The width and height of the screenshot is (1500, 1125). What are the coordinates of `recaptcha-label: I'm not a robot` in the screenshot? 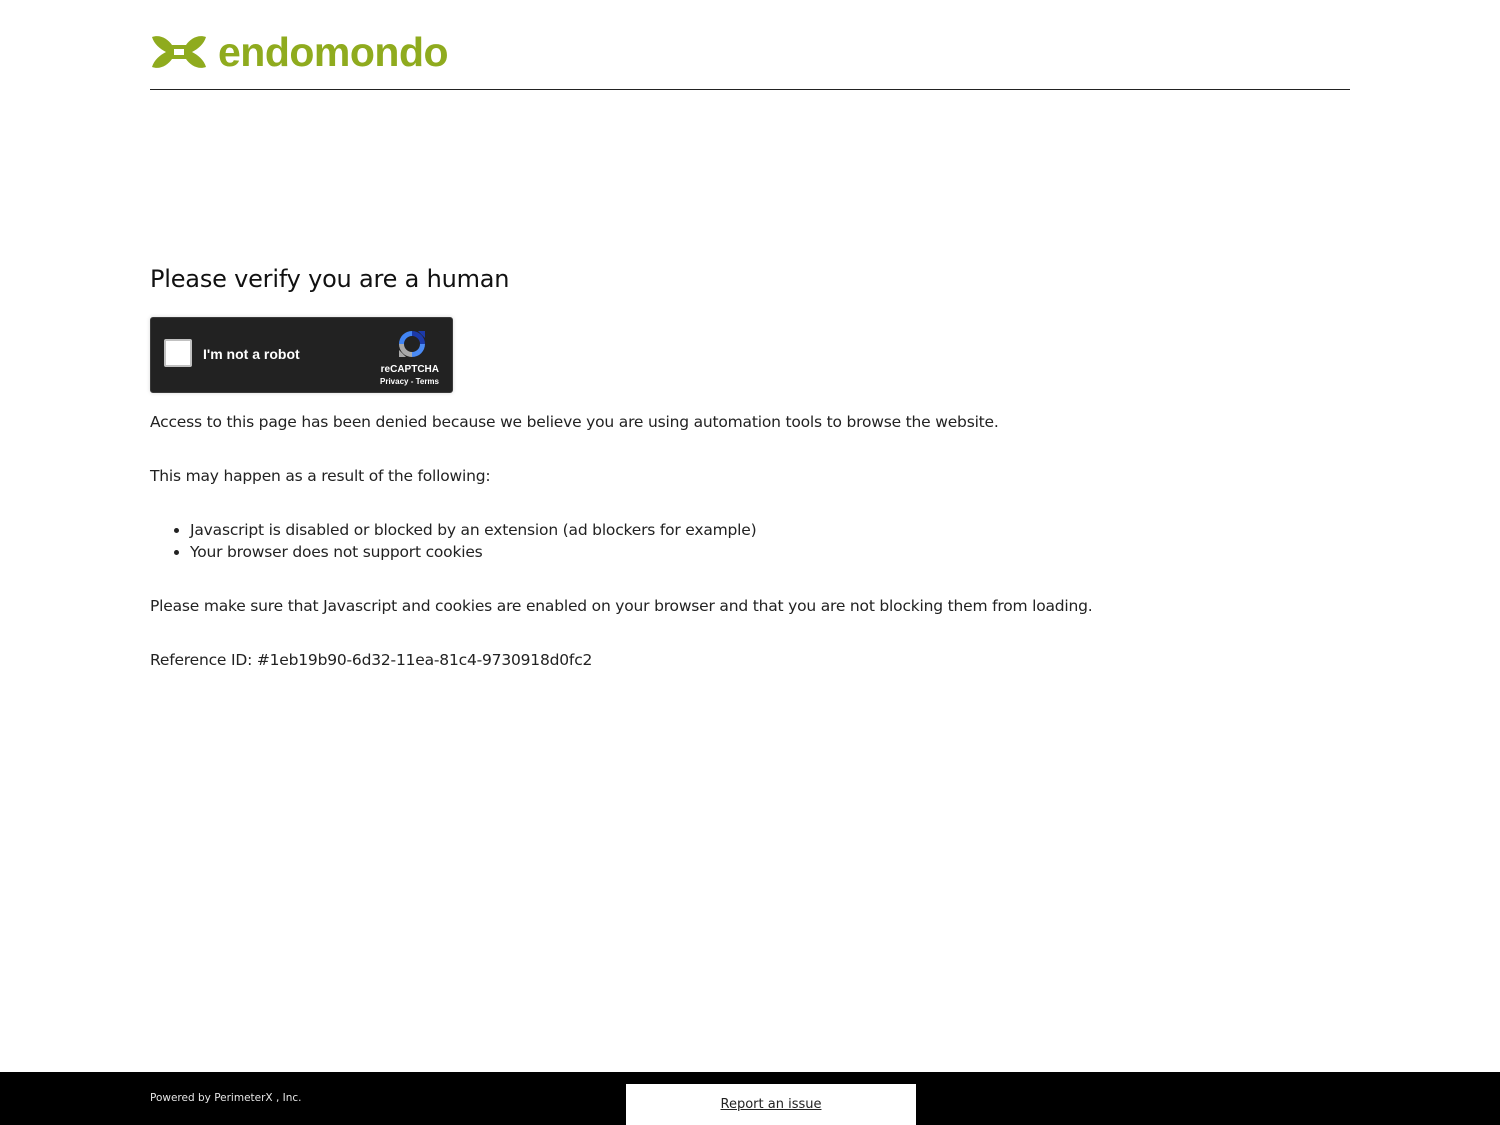 It's located at (251, 354).